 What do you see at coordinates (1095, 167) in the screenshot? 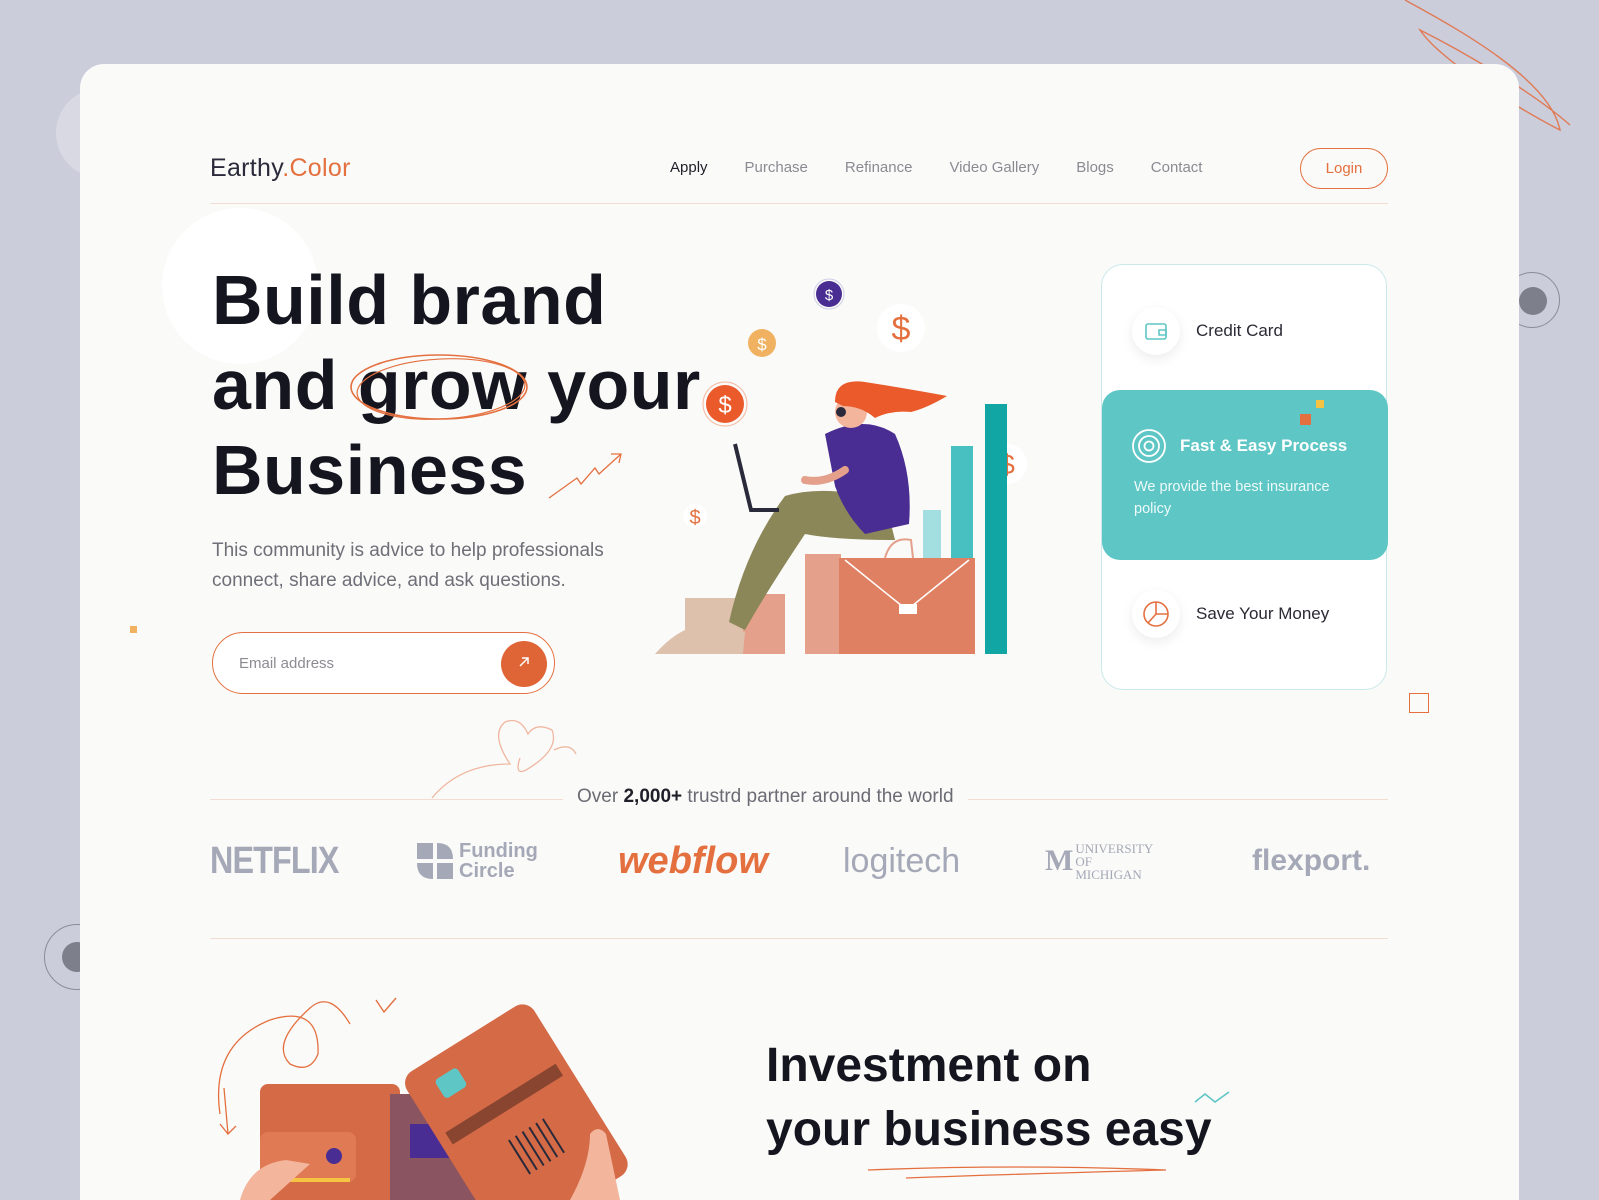
I see `nav-link-blogs: Blogs` at bounding box center [1095, 167].